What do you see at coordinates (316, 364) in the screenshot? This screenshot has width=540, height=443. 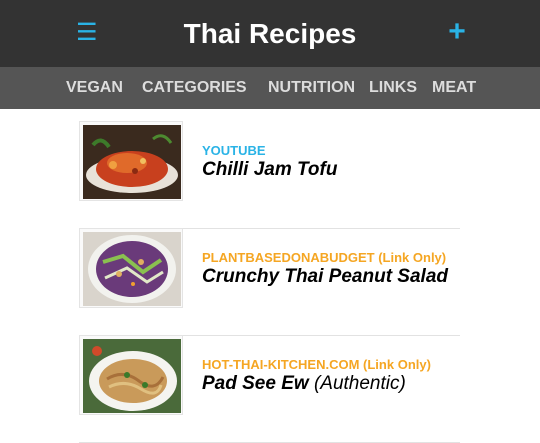 I see `recipe-source: HOT-THAI-KITCHEN.COM (Link Only)` at bounding box center [316, 364].